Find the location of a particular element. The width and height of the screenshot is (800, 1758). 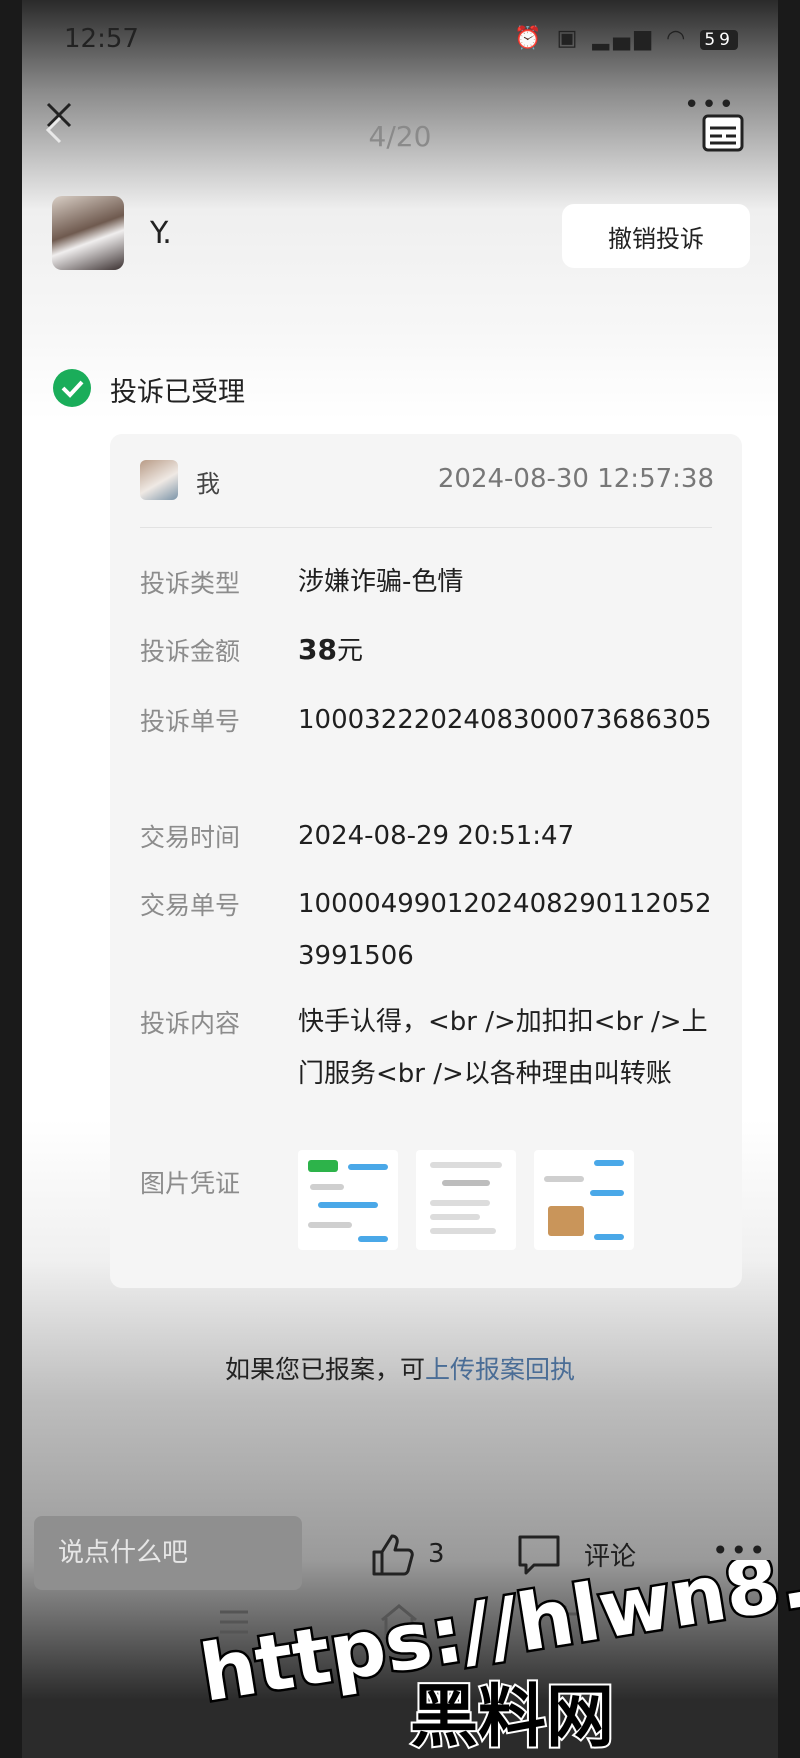

field-value: 38元 is located at coordinates (512, 650).